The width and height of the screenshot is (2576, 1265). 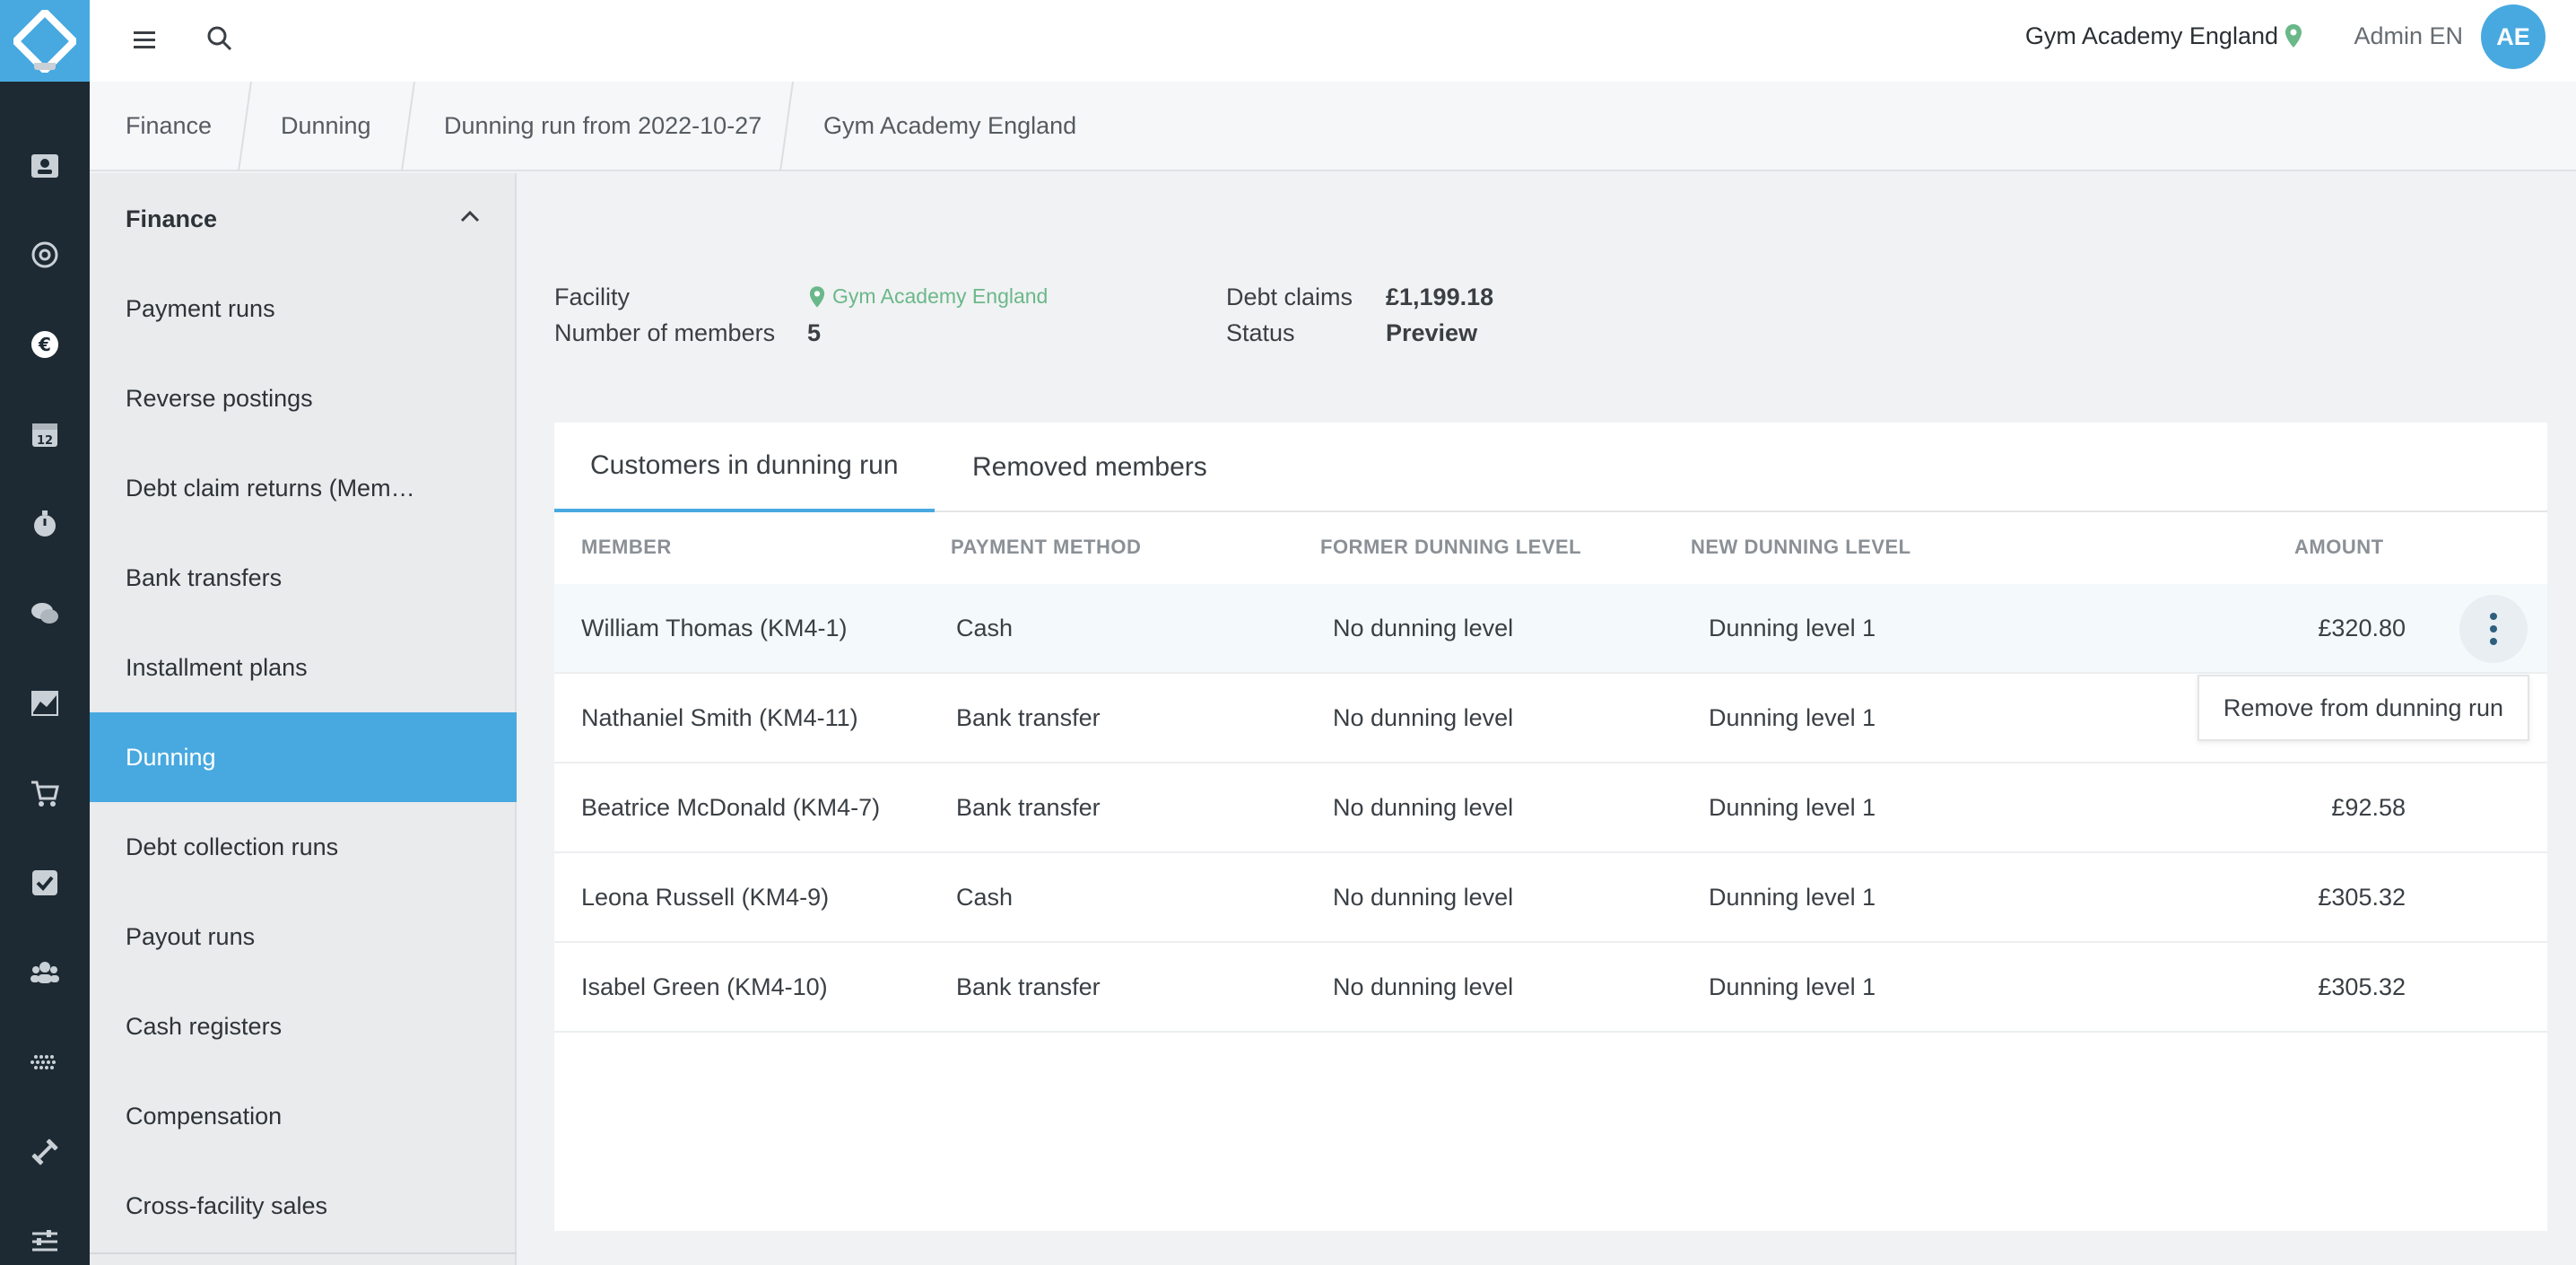 I want to click on facility-link: Gym Academy England, so click(x=928, y=296).